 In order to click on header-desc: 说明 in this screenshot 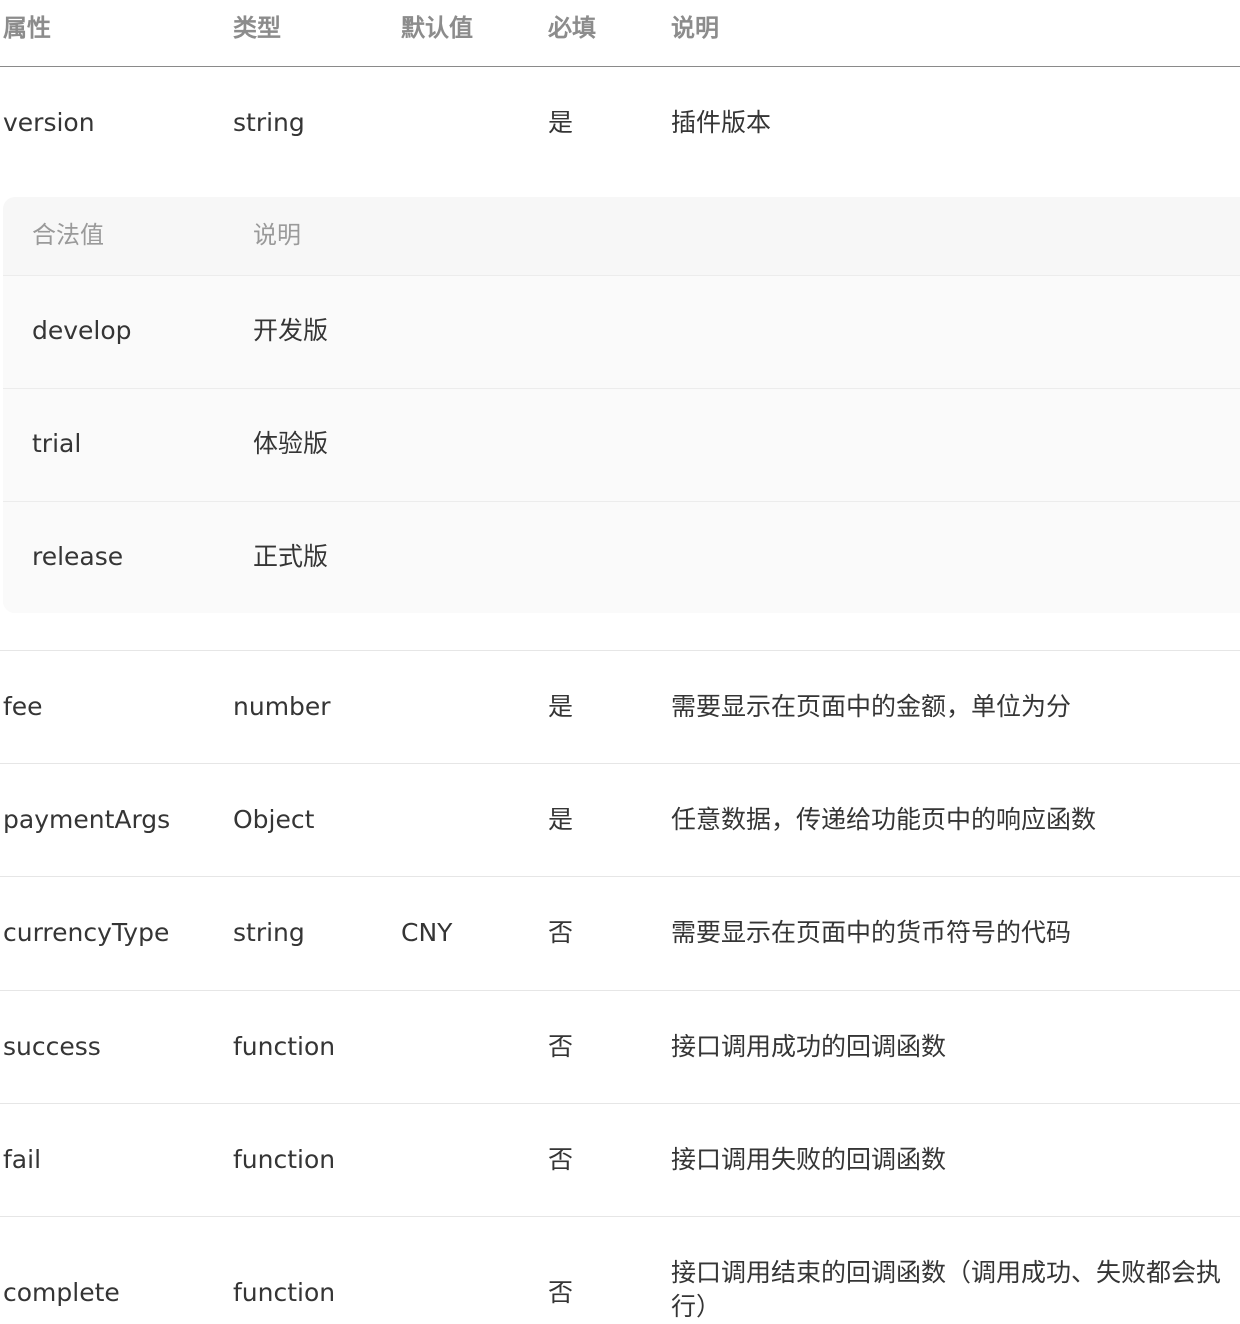, I will do `click(695, 28)`.